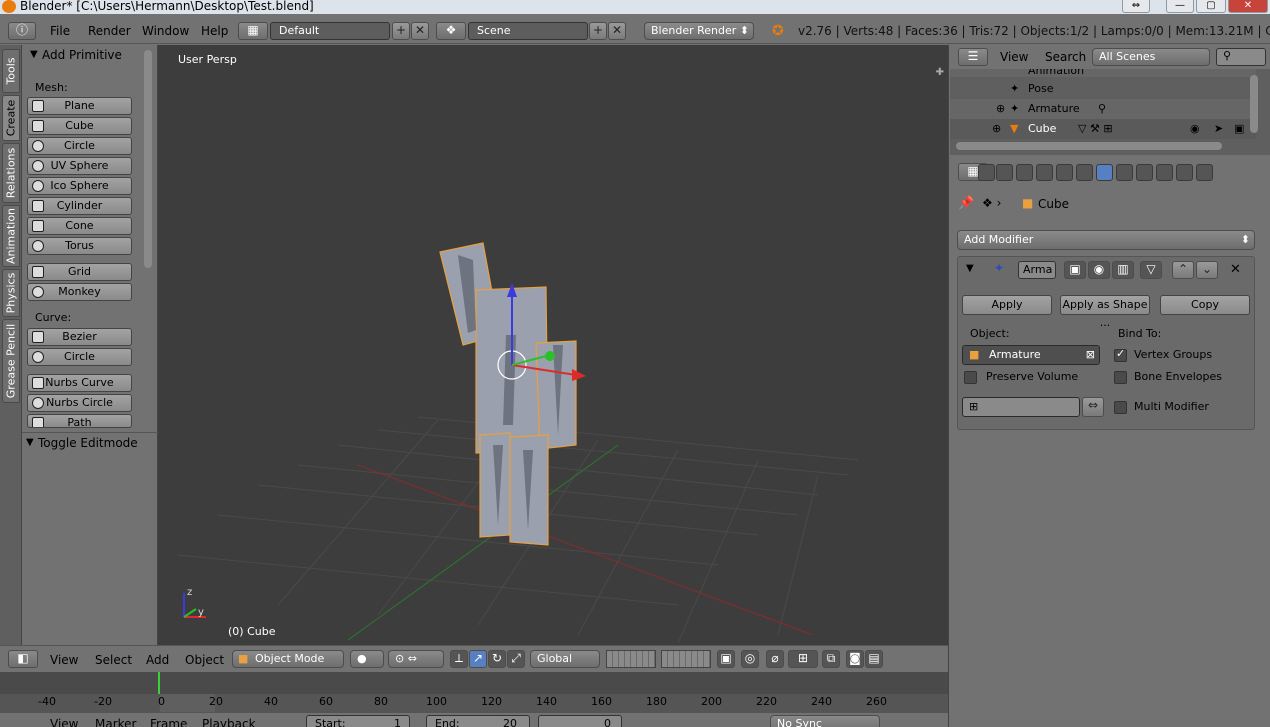  What do you see at coordinates (598, 31) in the screenshot?
I see `scene-add-button: +` at bounding box center [598, 31].